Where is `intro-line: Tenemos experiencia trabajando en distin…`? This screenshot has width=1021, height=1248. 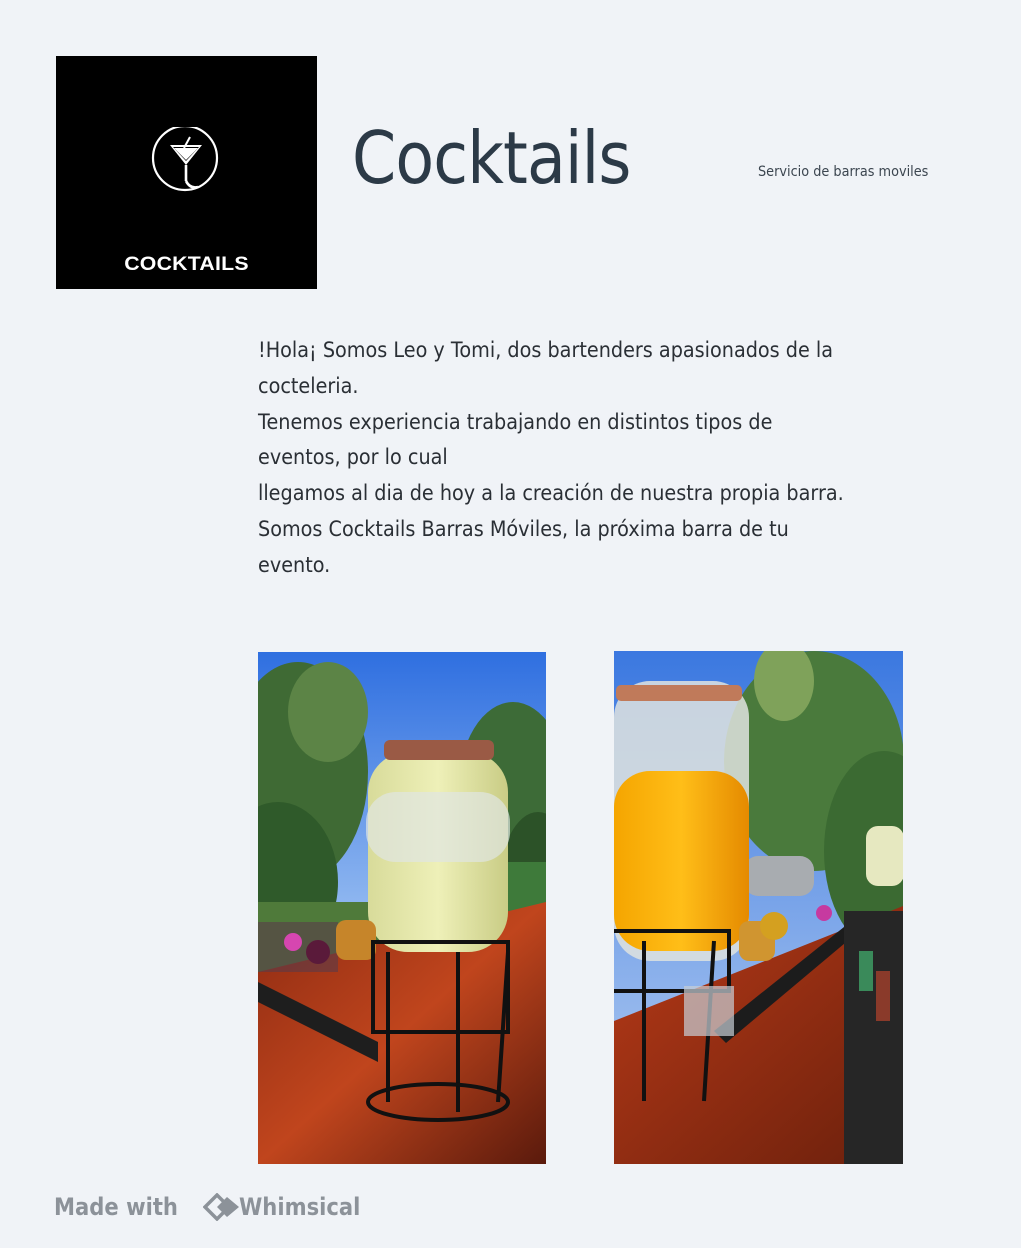 intro-line: Tenemos experiencia trabajando en distin… is located at coordinates (515, 421).